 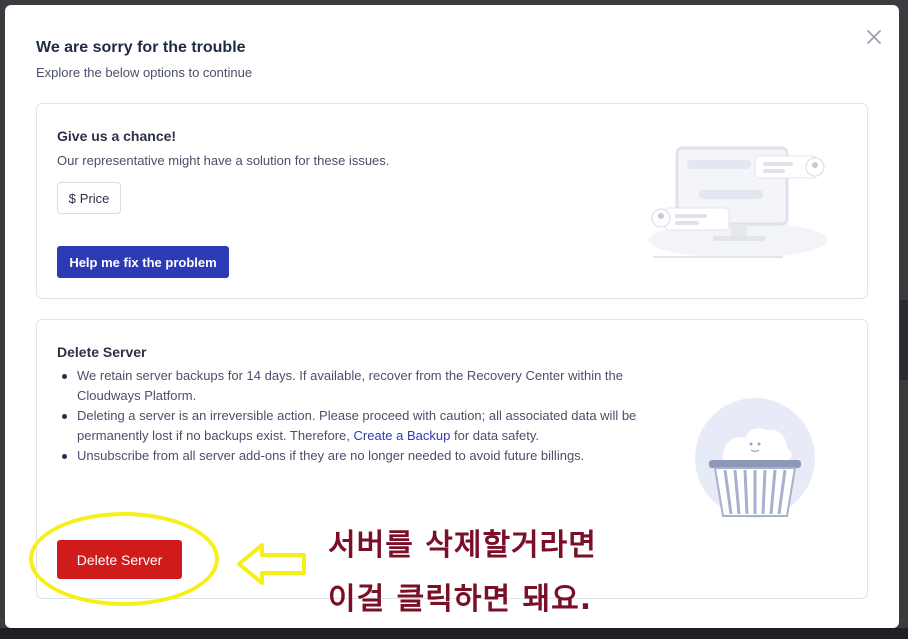 What do you see at coordinates (462, 545) in the screenshot?
I see `annotation-line-1: 서버를 삭제할거라면` at bounding box center [462, 545].